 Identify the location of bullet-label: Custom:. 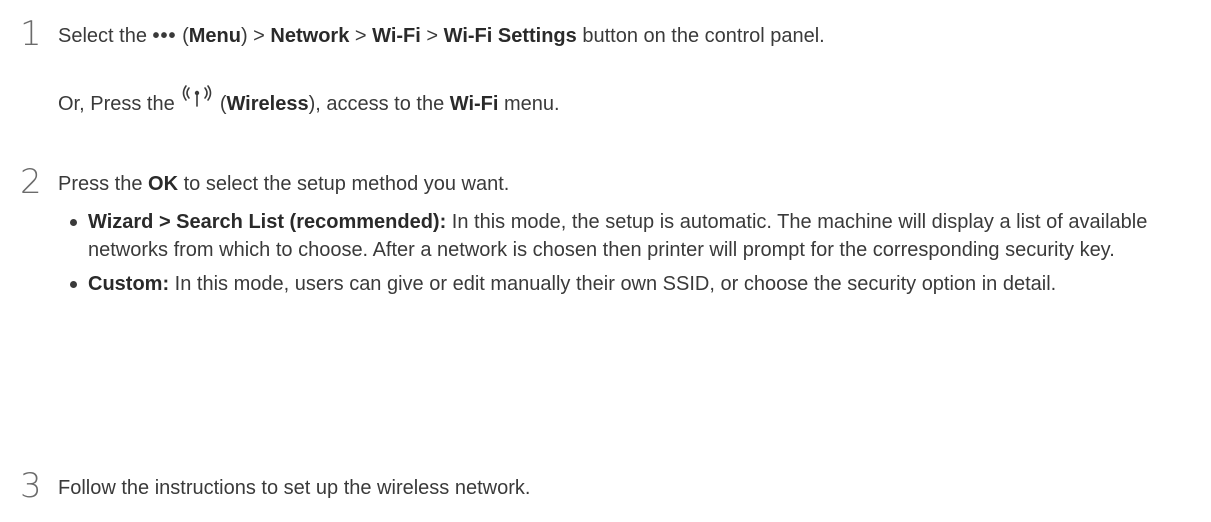
(129, 284).